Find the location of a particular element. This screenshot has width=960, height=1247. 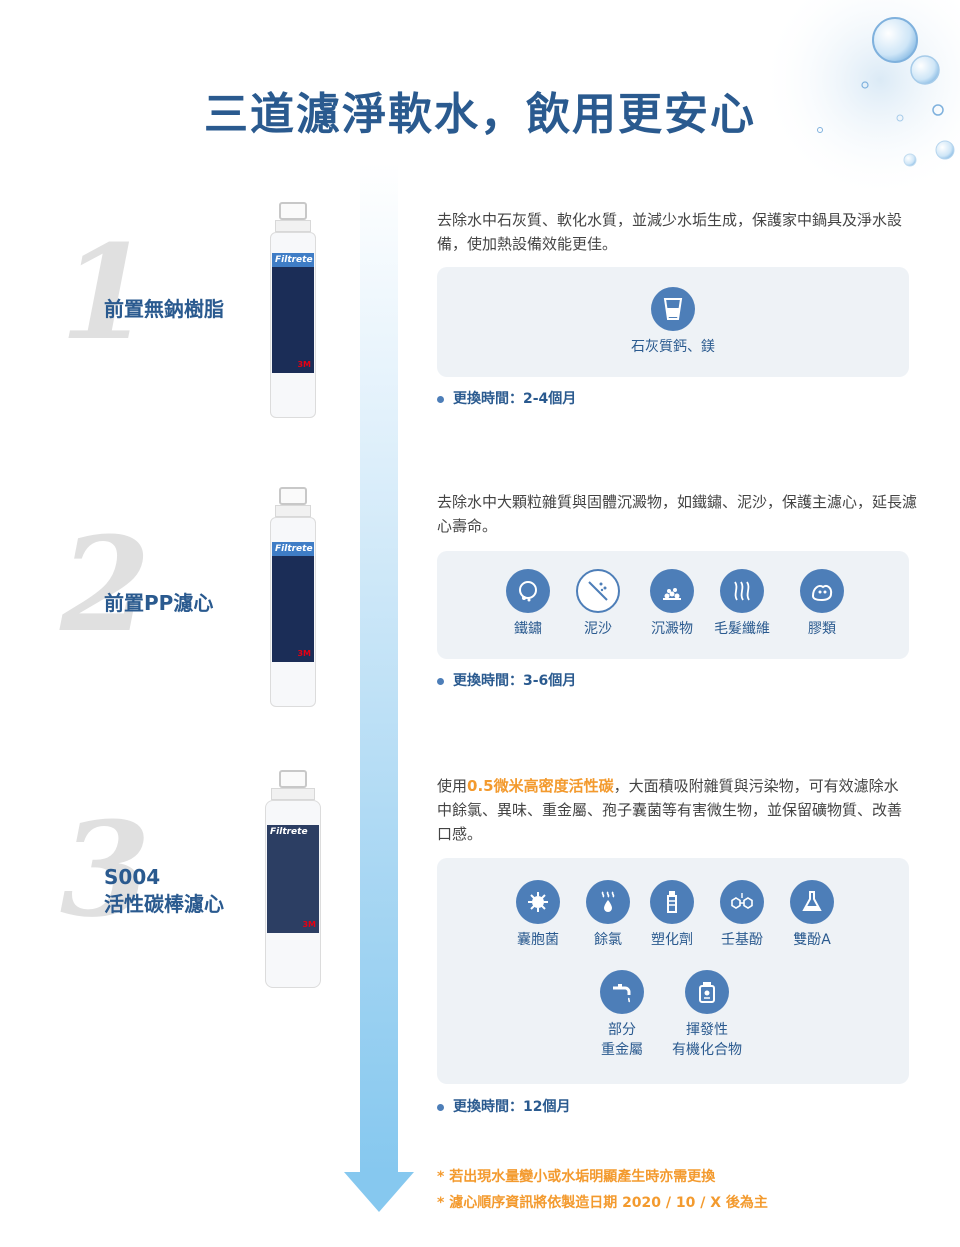

stage-3-replace-time: 更換時間：12個月 is located at coordinates (503, 1106).